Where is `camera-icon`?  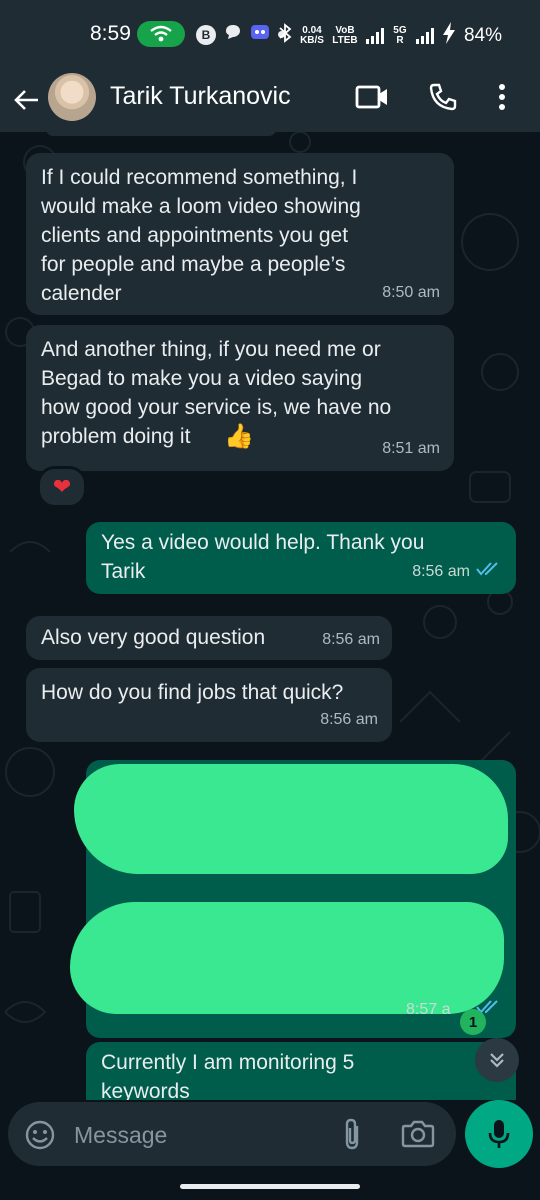
camera-icon is located at coordinates (418, 1136).